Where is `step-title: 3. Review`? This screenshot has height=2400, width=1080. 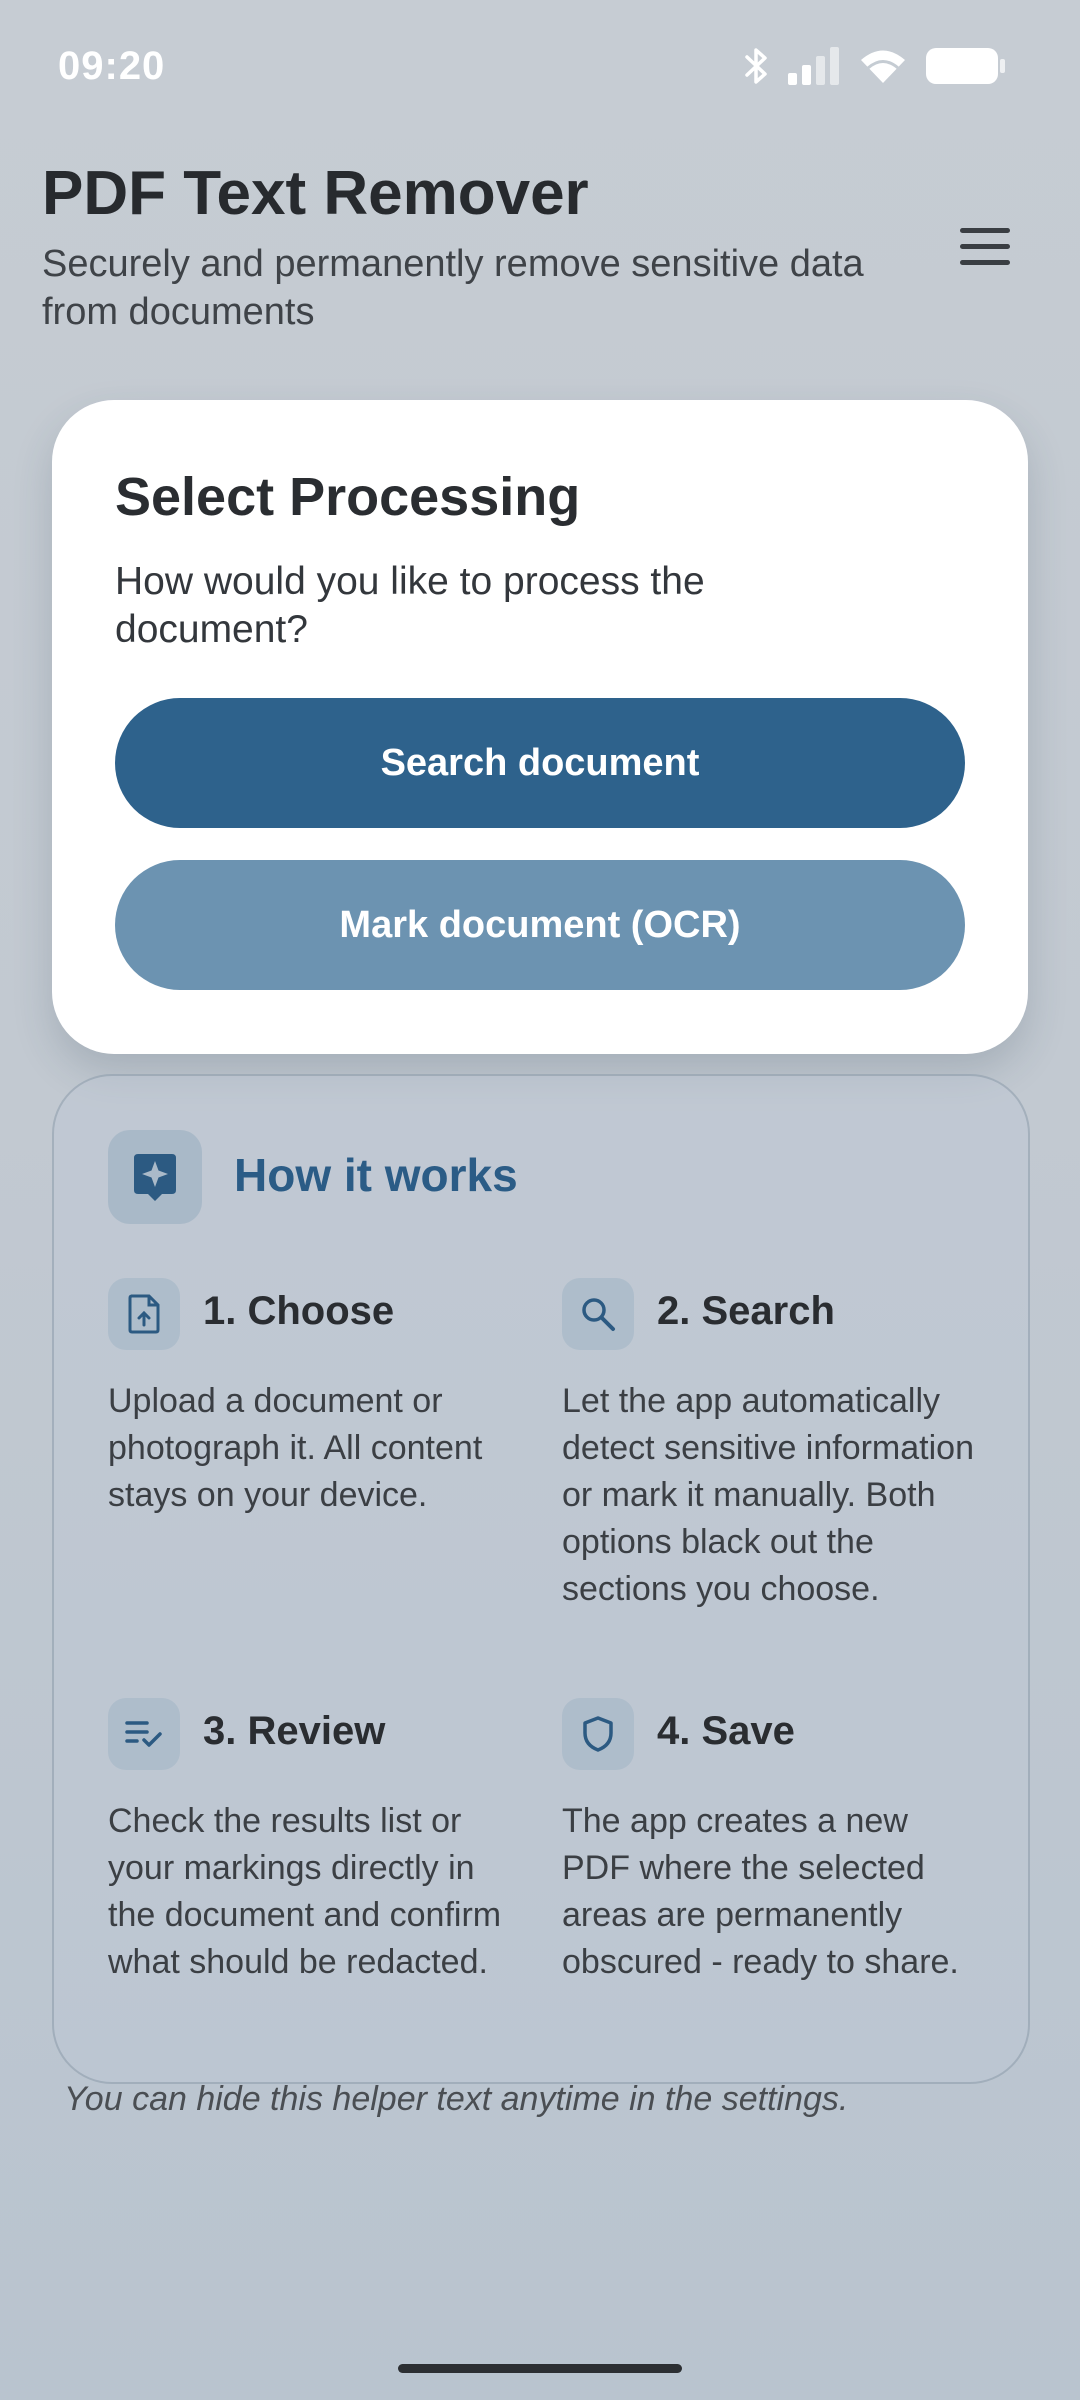 step-title: 3. Review is located at coordinates (294, 1731).